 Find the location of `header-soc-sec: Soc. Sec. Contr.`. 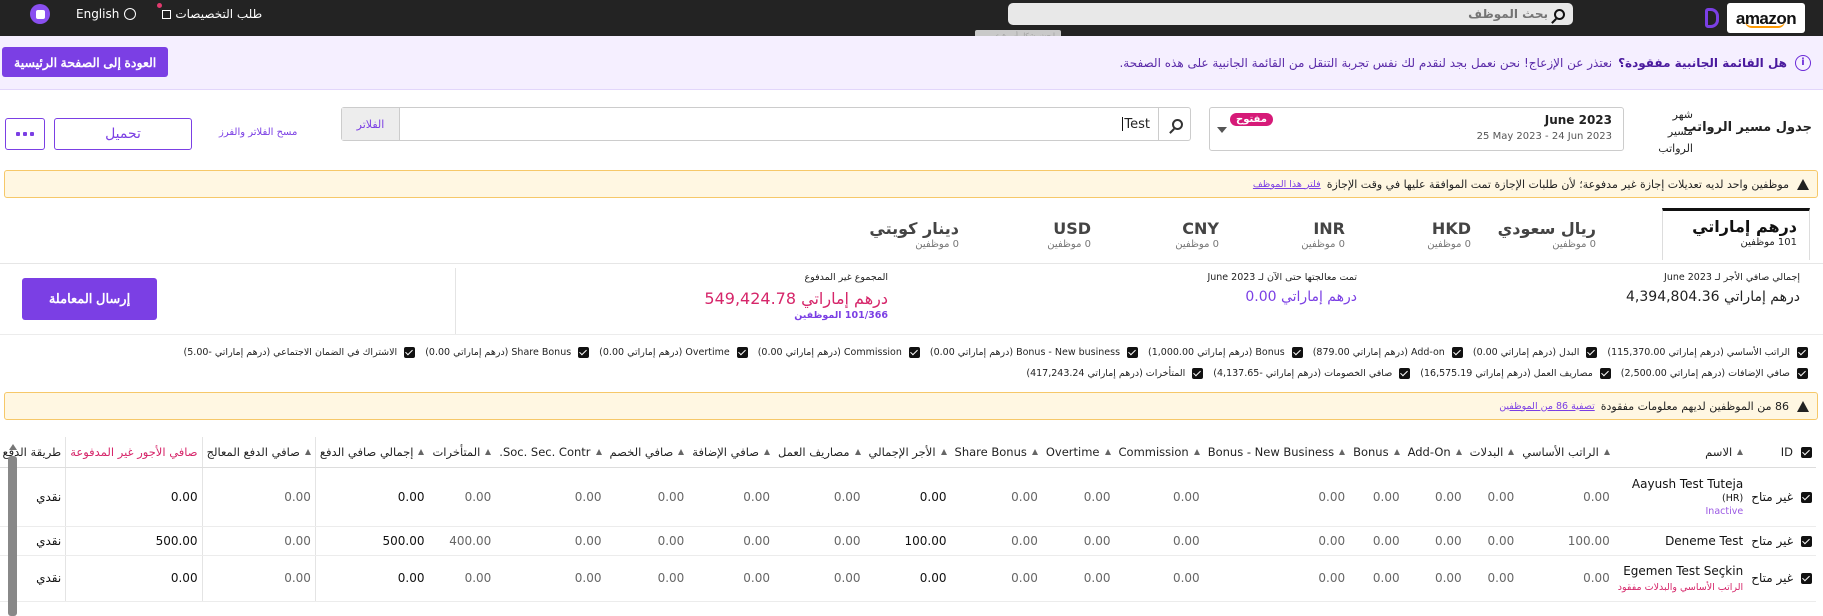

header-soc-sec: Soc. Sec. Contr. is located at coordinates (550, 452).